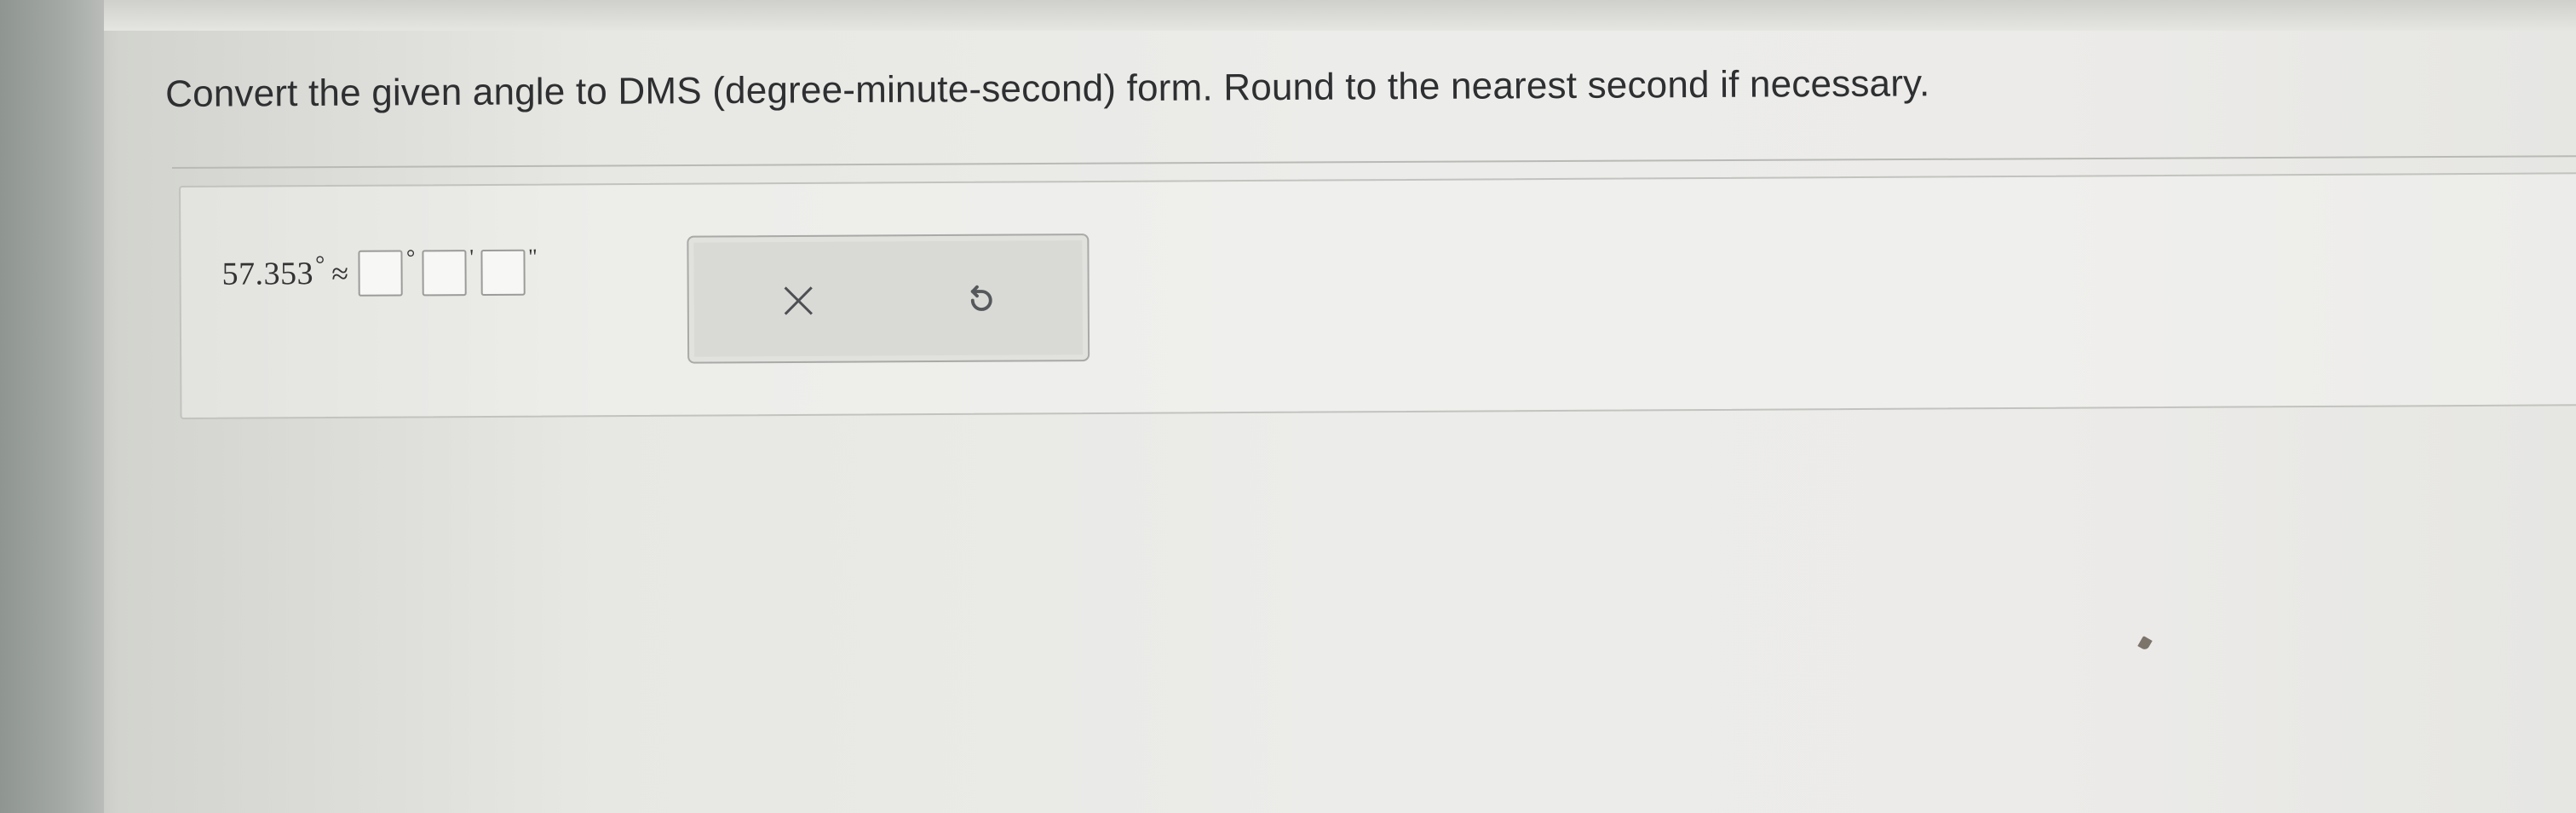  Describe the element at coordinates (340, 274) in the screenshot. I see `approx-symbol: ≈` at that location.